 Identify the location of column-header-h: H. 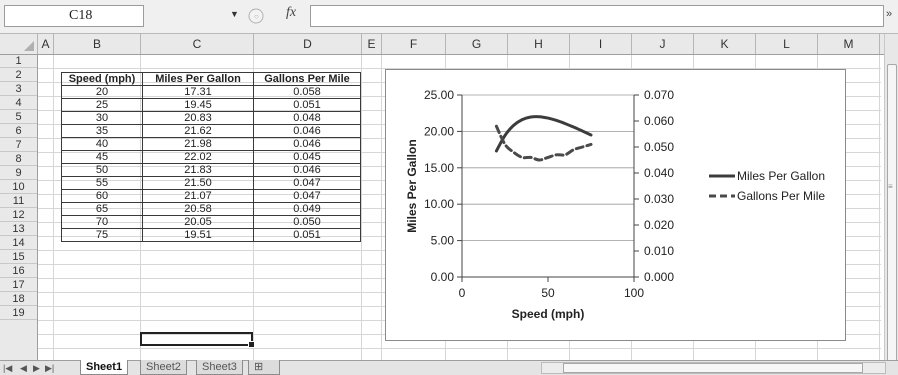
(539, 44).